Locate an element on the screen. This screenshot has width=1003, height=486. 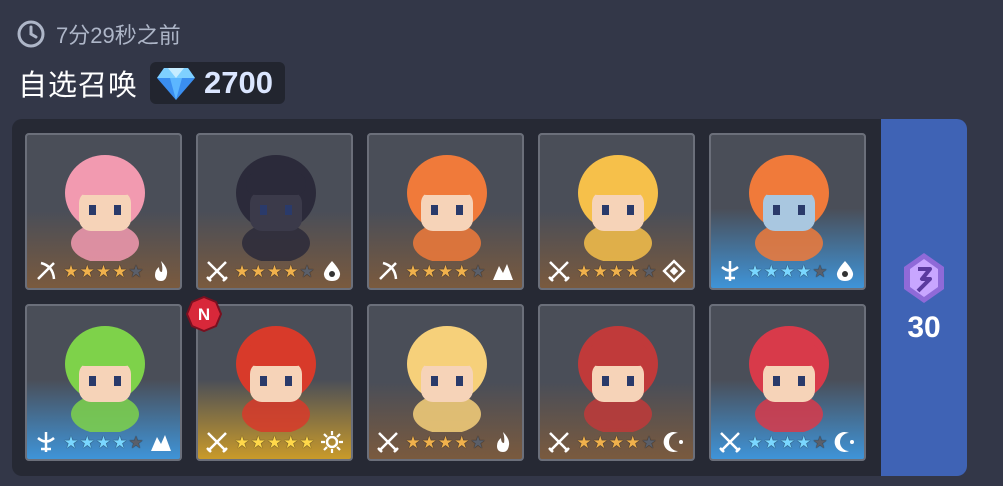
summon-timestamp: 7分29秒之前 is located at coordinates (98, 34).